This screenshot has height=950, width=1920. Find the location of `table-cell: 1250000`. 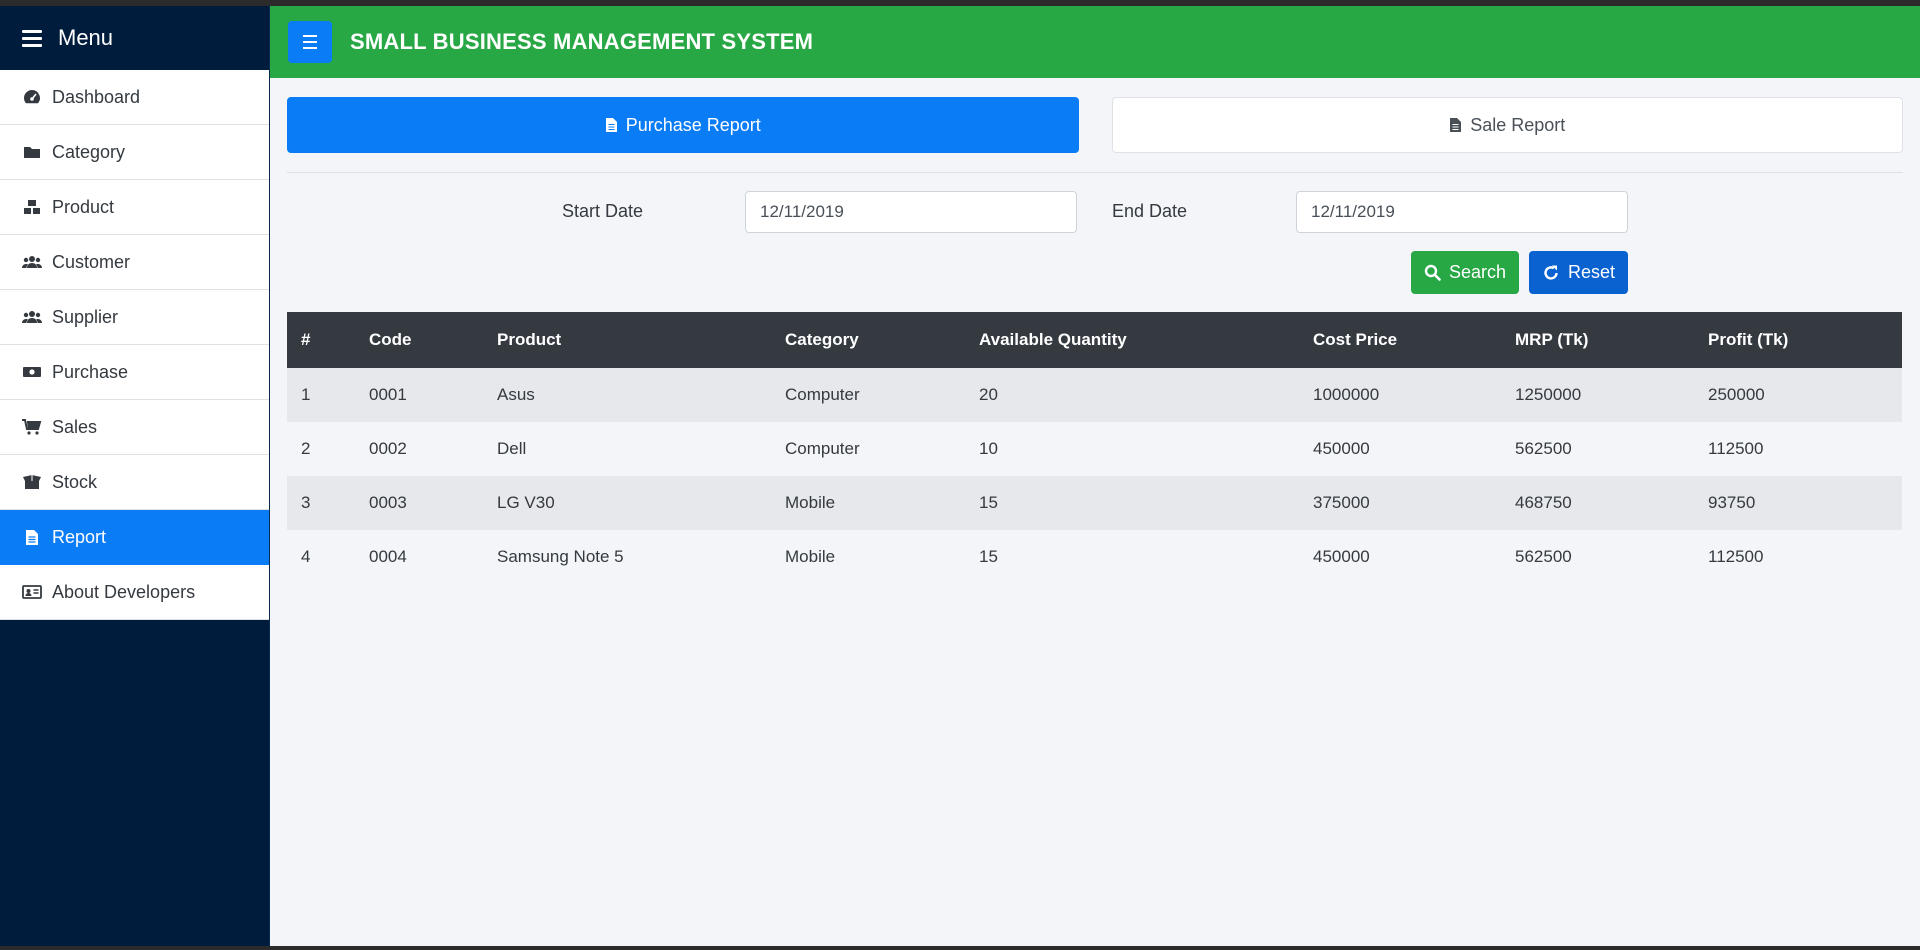

table-cell: 1250000 is located at coordinates (1548, 394).